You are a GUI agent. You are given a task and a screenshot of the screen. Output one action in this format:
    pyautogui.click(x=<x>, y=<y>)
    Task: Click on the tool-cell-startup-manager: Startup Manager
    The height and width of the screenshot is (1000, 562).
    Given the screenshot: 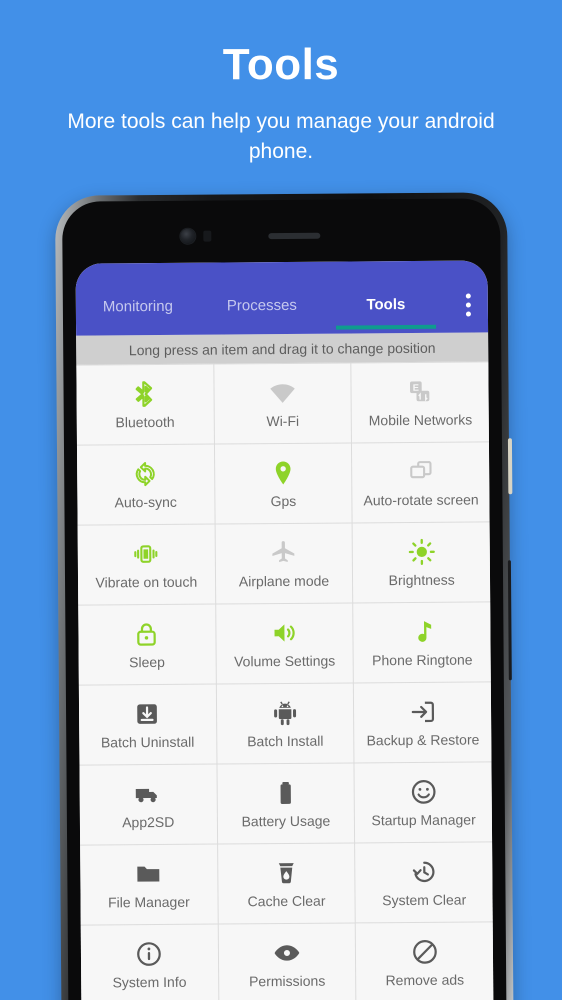 What is the action you would take?
    pyautogui.click(x=423, y=802)
    